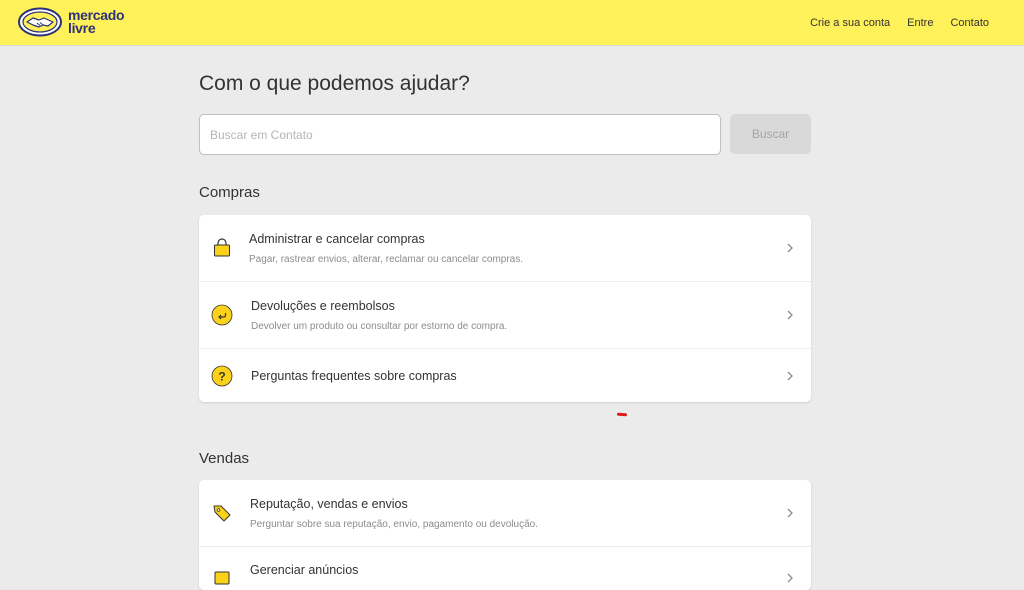  I want to click on list-item-title: Administrar e cancelar compras, so click(337, 239).